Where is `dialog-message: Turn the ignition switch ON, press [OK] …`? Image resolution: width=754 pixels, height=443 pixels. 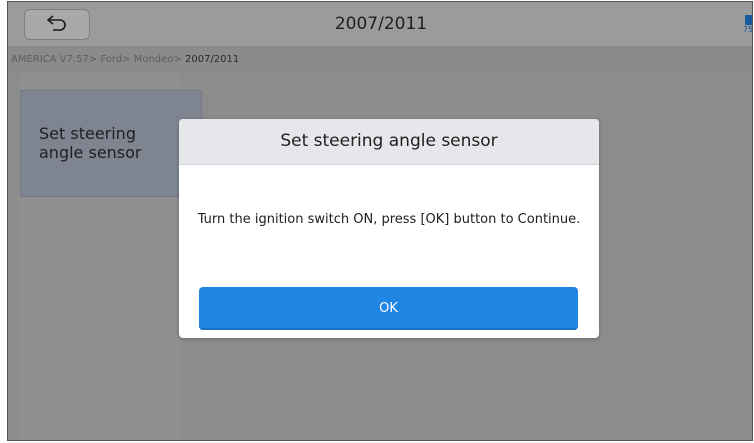
dialog-message: Turn the ignition switch ON, press [OK] … is located at coordinates (389, 219).